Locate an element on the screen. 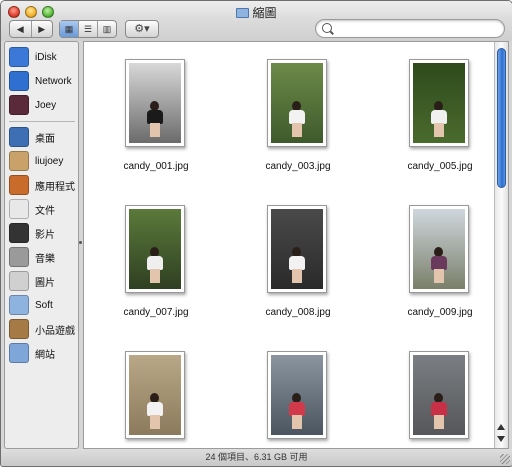 This screenshot has width=512, height=467. icon-view-icon: ▦ is located at coordinates (69, 28).